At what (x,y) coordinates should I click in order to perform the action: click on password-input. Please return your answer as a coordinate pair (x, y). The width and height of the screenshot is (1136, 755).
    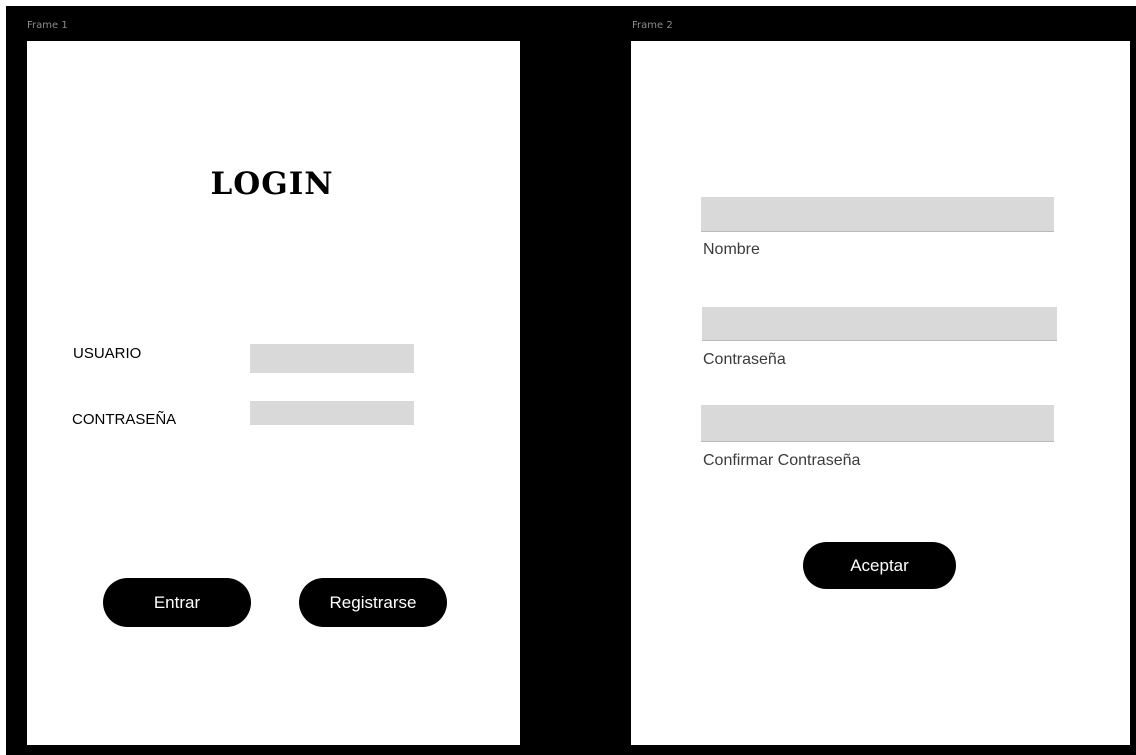
    Looking at the image, I should click on (332, 413).